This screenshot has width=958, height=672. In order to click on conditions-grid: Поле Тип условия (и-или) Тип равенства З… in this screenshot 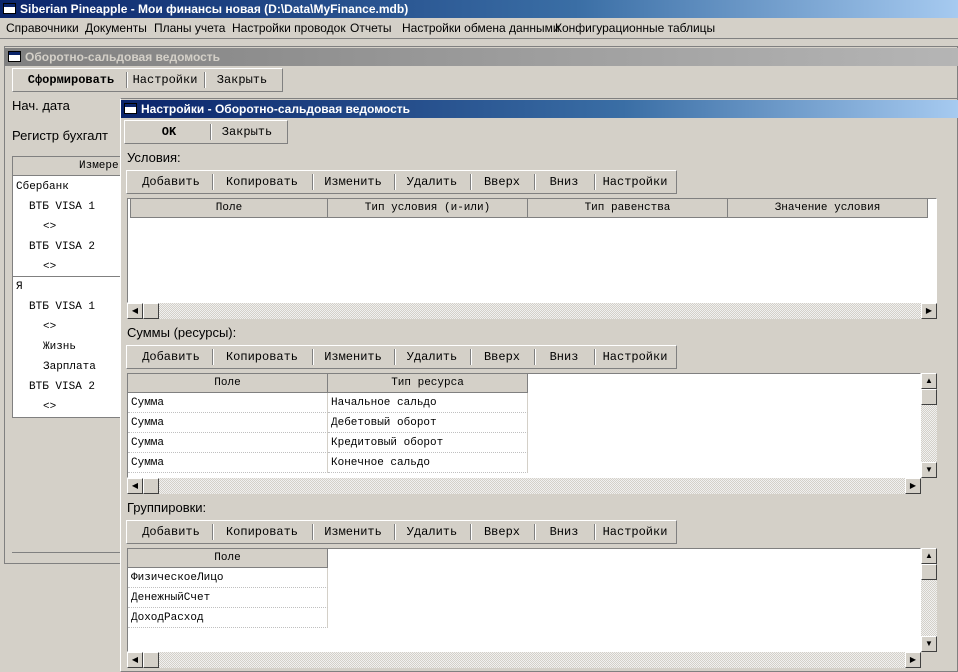, I will do `click(532, 250)`.